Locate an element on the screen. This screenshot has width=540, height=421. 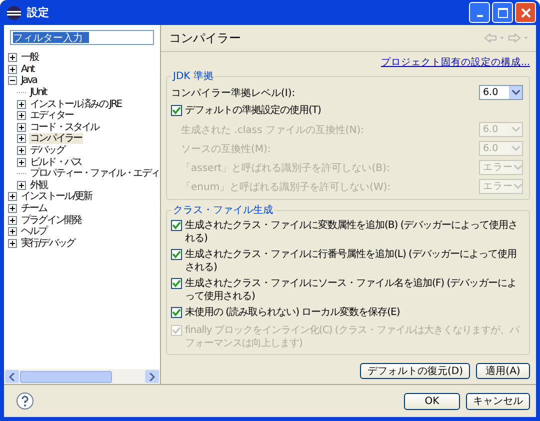
tree-item: チーム is located at coordinates (34, 208).